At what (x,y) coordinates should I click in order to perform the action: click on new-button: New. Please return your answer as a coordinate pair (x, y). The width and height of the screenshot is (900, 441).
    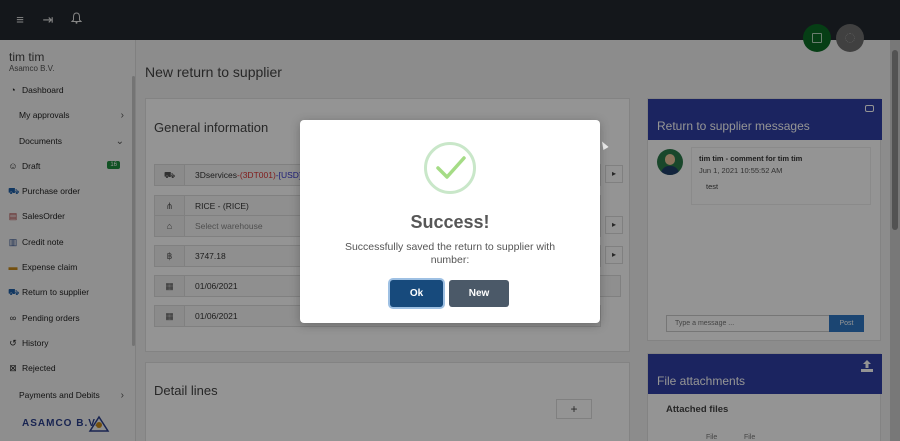
    Looking at the image, I should click on (479, 293).